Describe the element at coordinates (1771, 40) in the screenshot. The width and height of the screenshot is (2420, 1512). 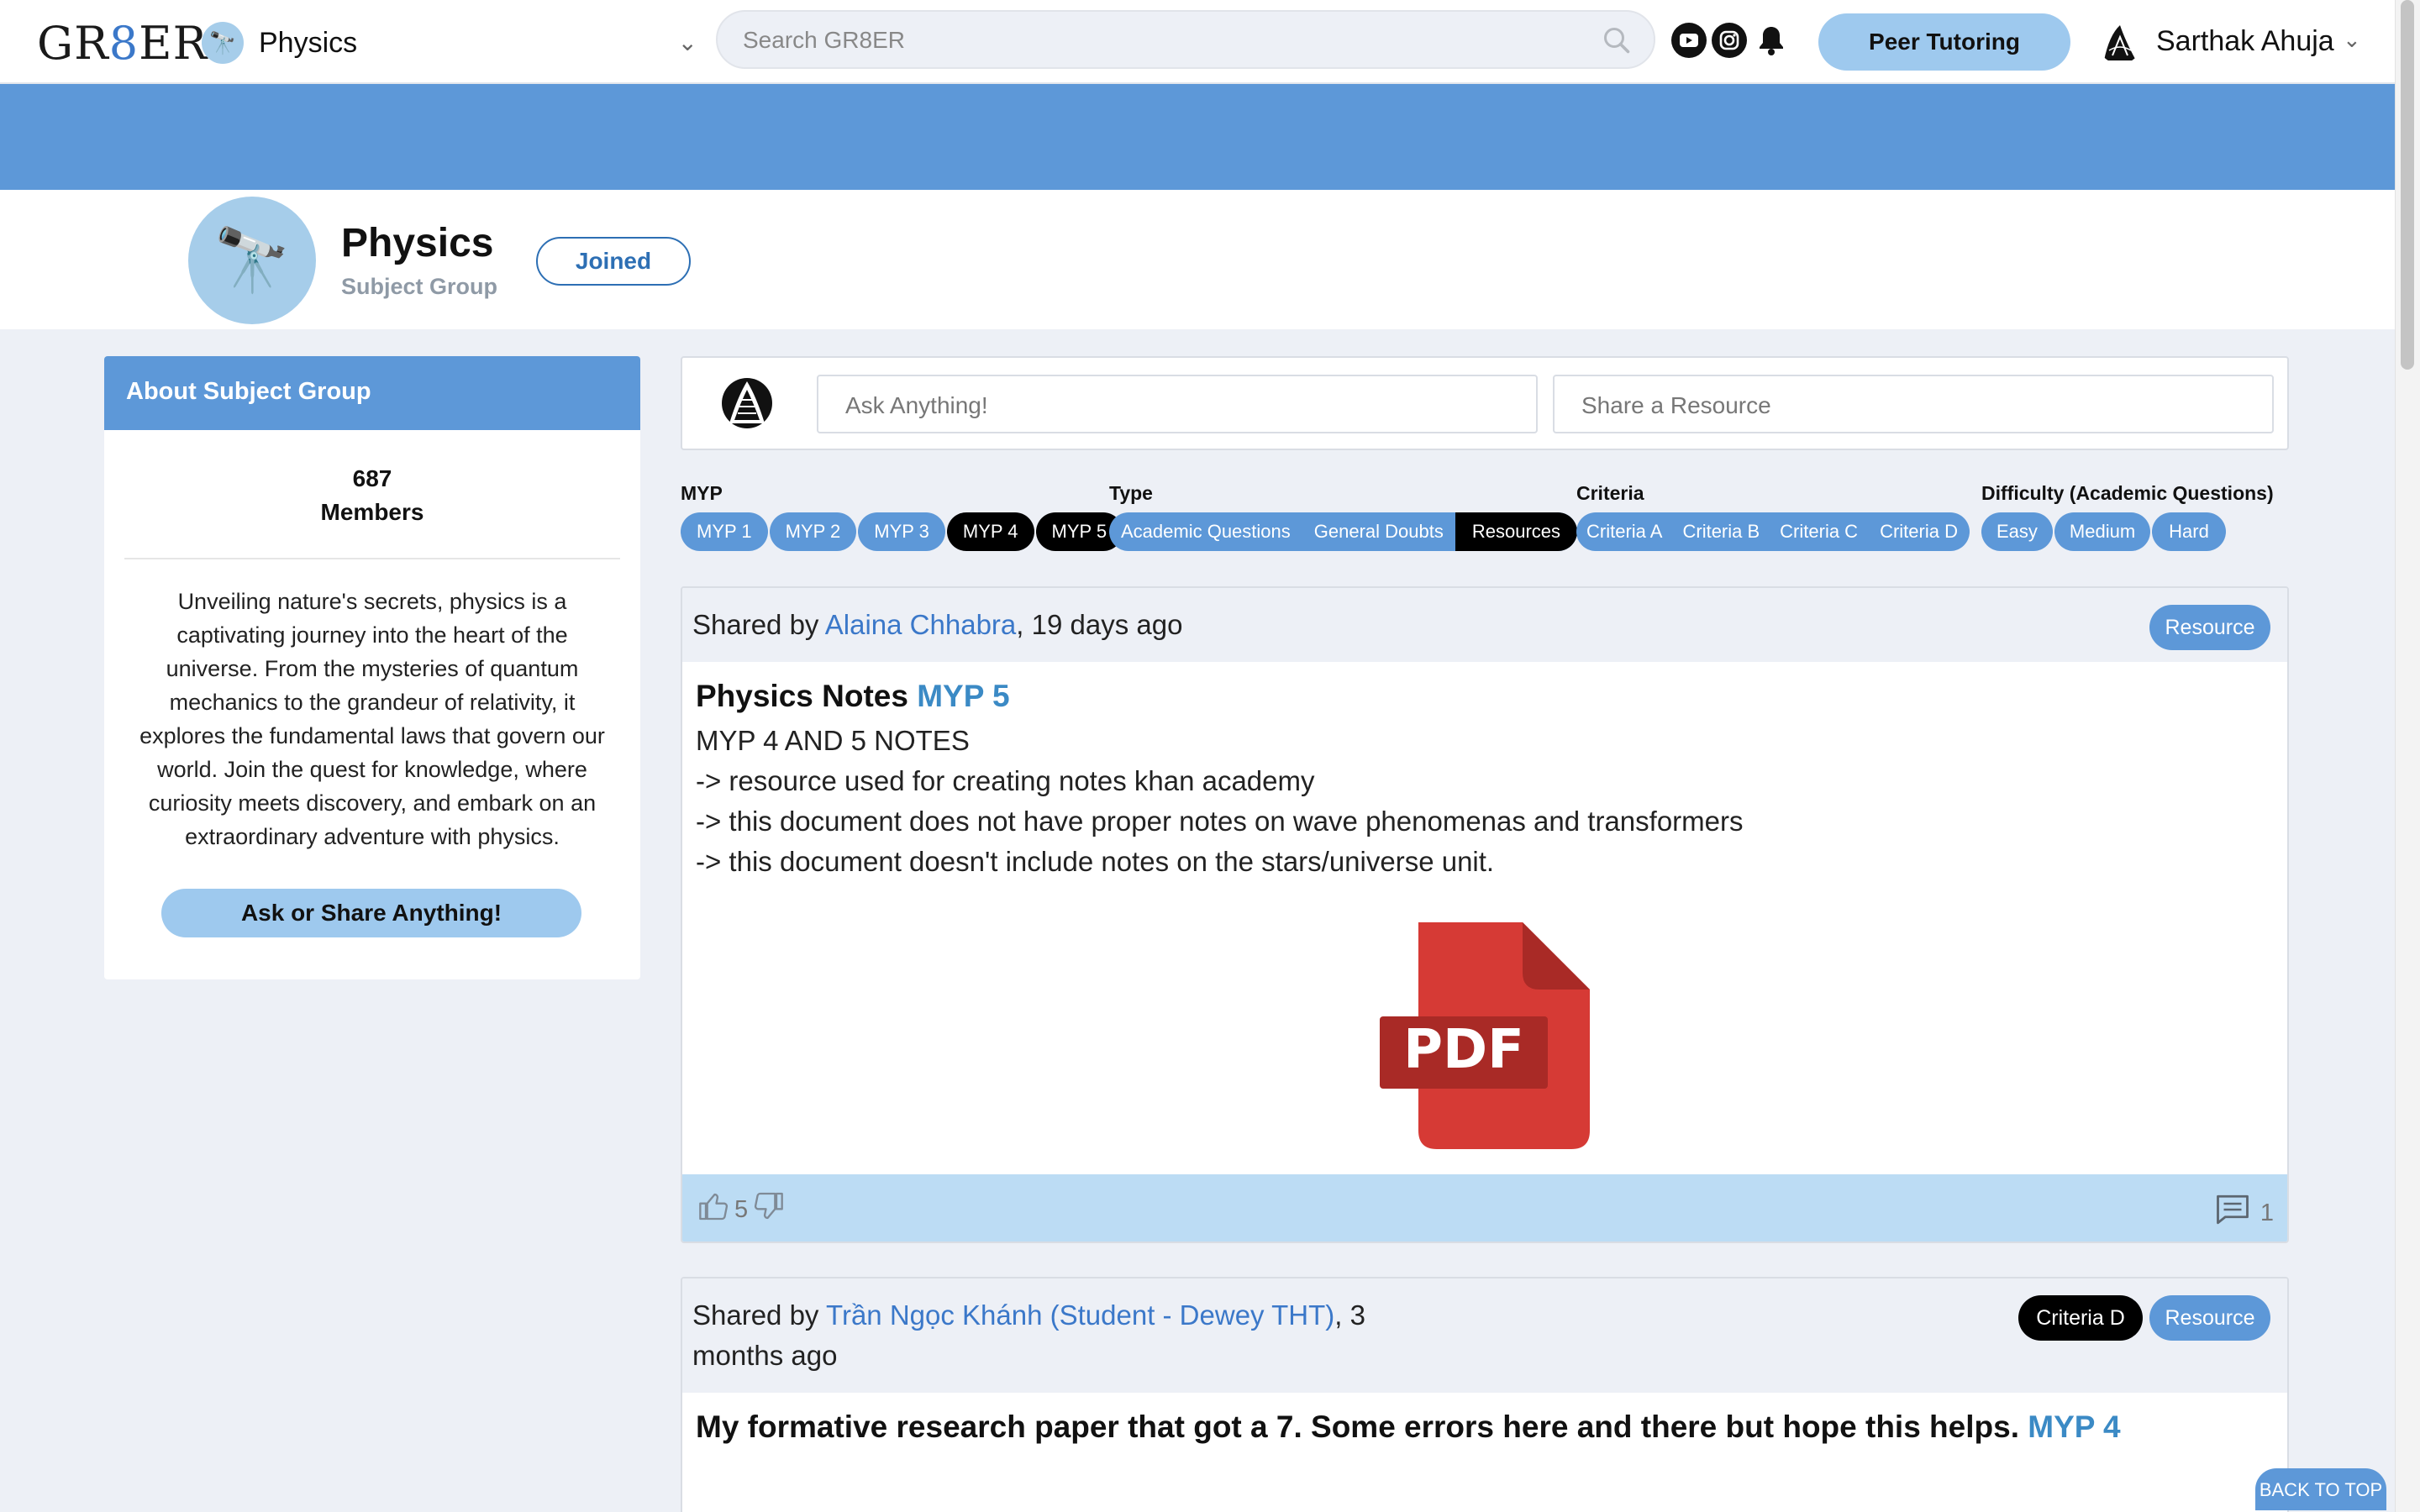
I see `bell-icon` at that location.